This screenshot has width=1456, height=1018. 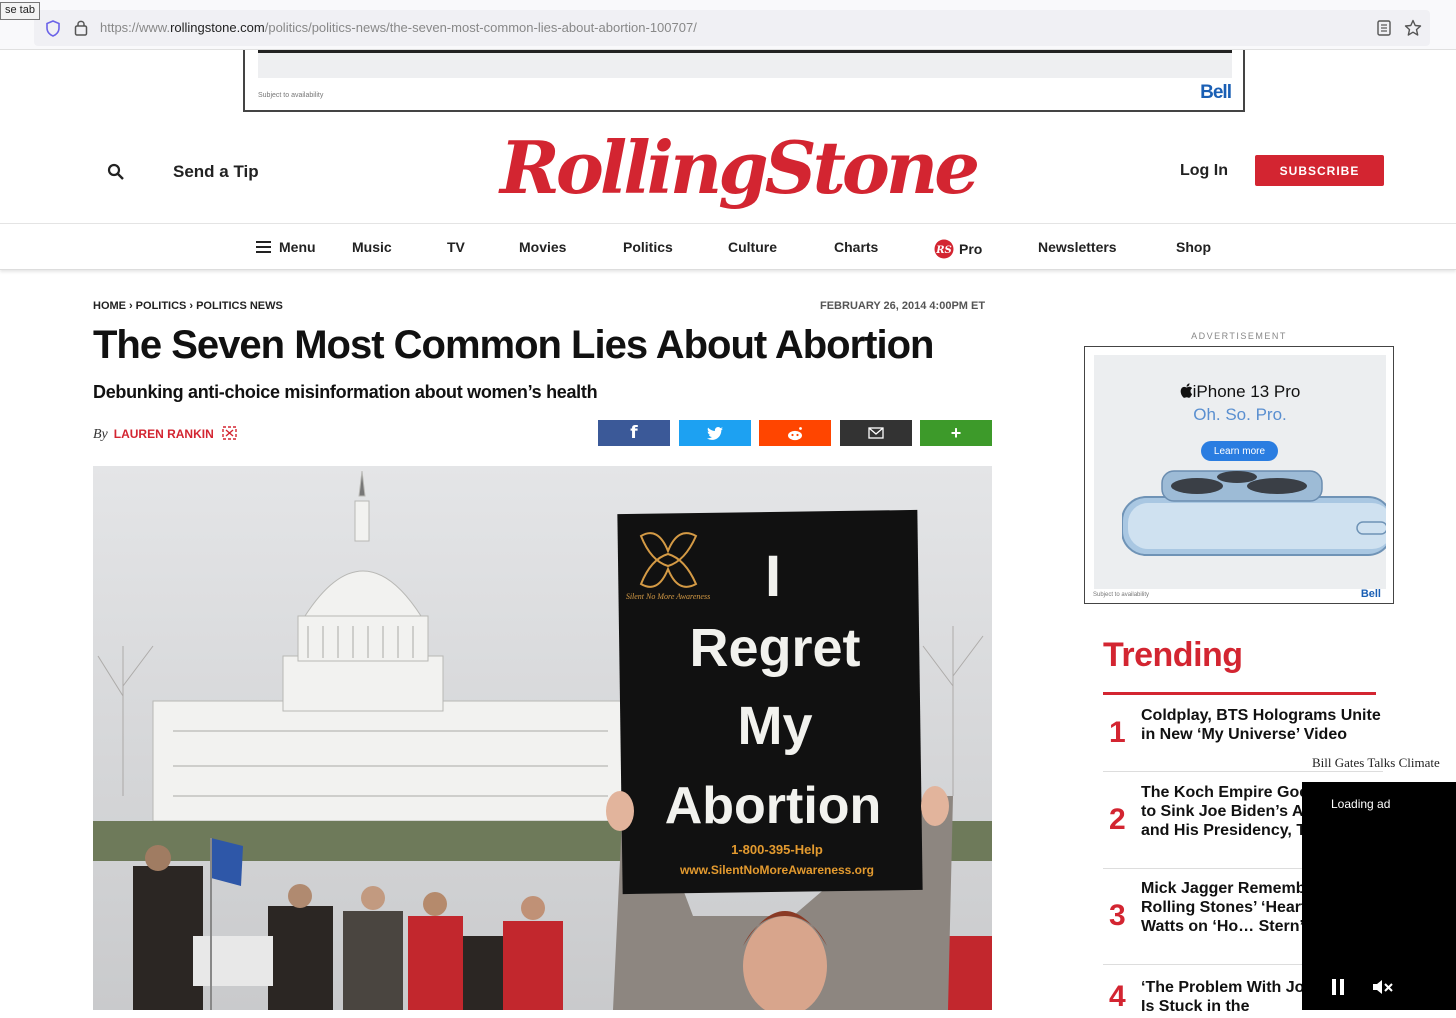 What do you see at coordinates (1240, 414) in the screenshot?
I see `ad-tagline: Oh. So. Pro.` at bounding box center [1240, 414].